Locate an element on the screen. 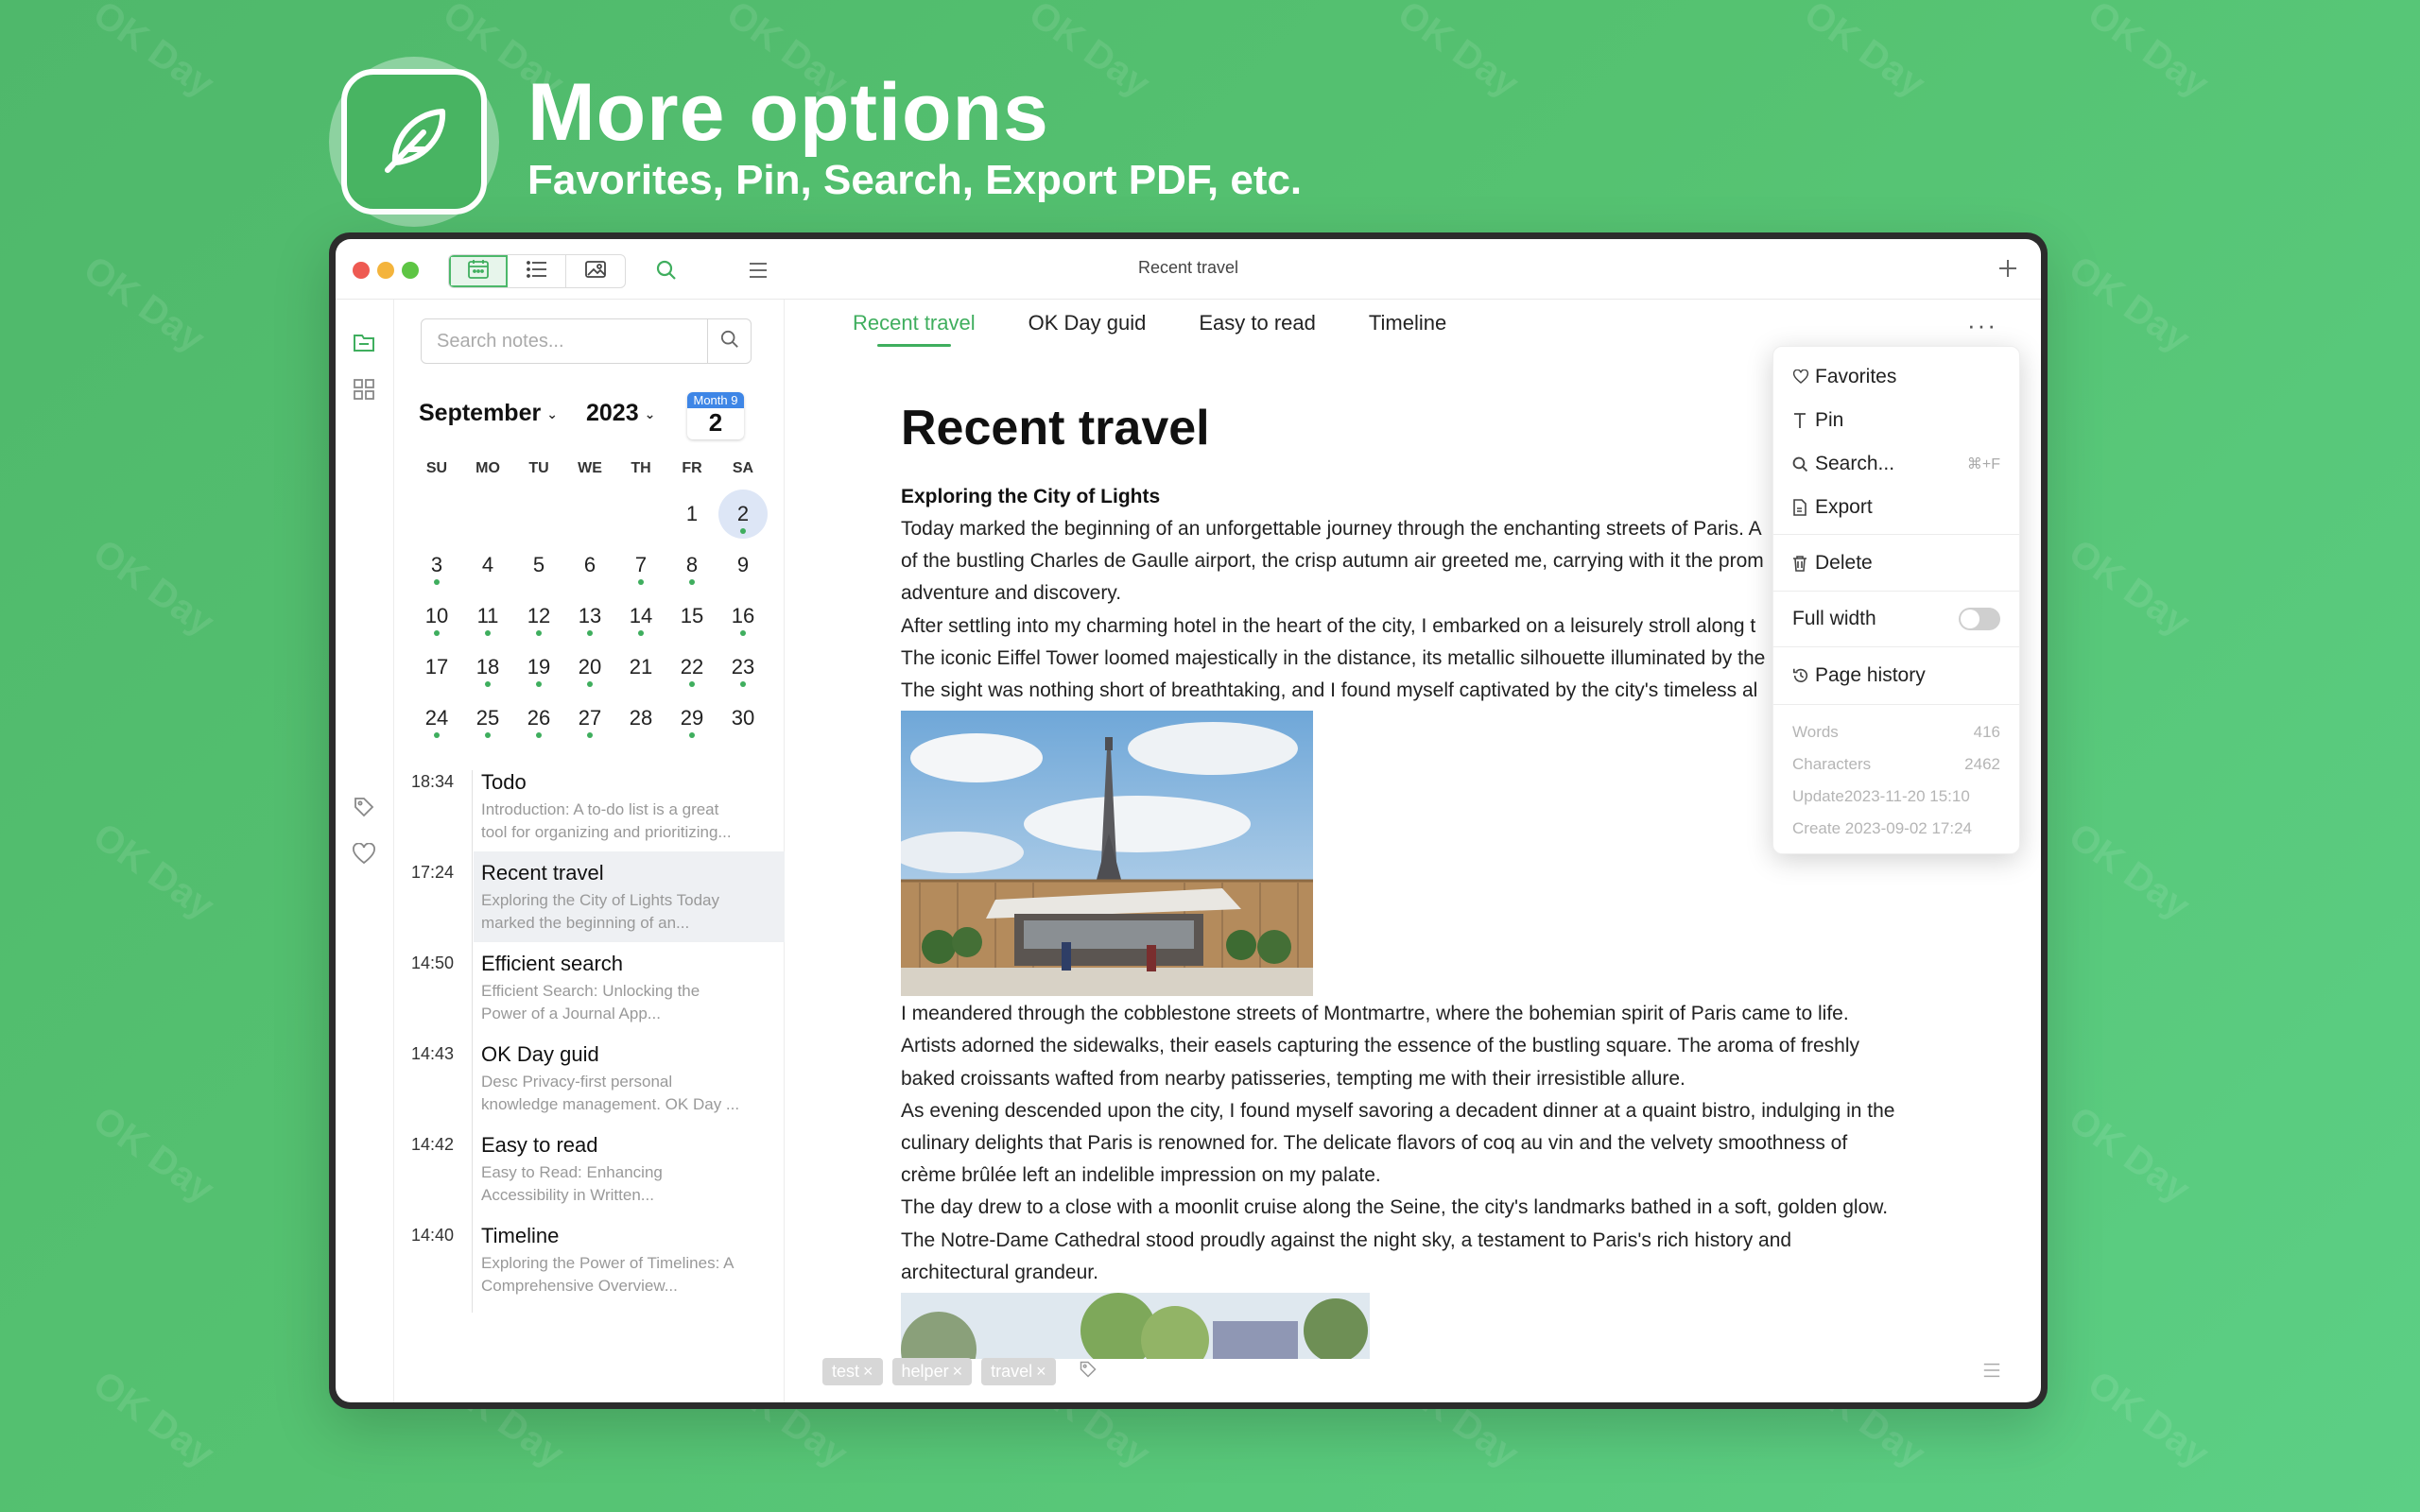  search-notes-input is located at coordinates (564, 341).